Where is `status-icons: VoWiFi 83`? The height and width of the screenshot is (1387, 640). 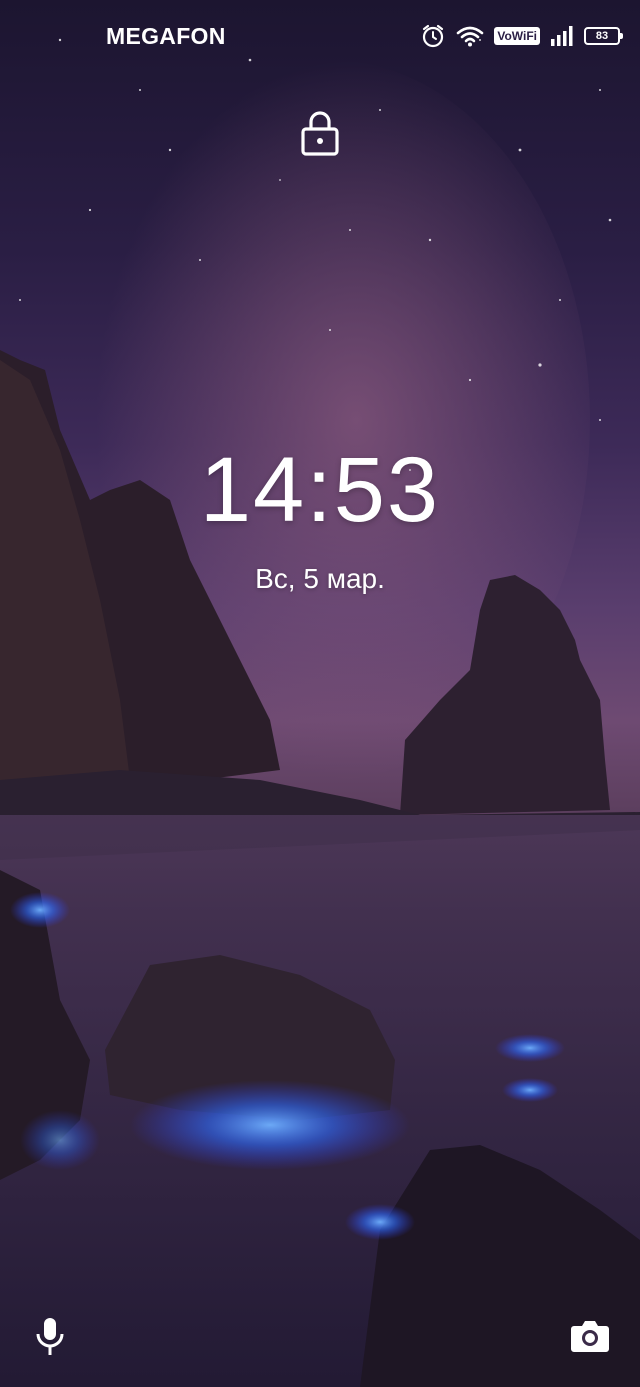
status-icons: VoWiFi 83 is located at coordinates (521, 36).